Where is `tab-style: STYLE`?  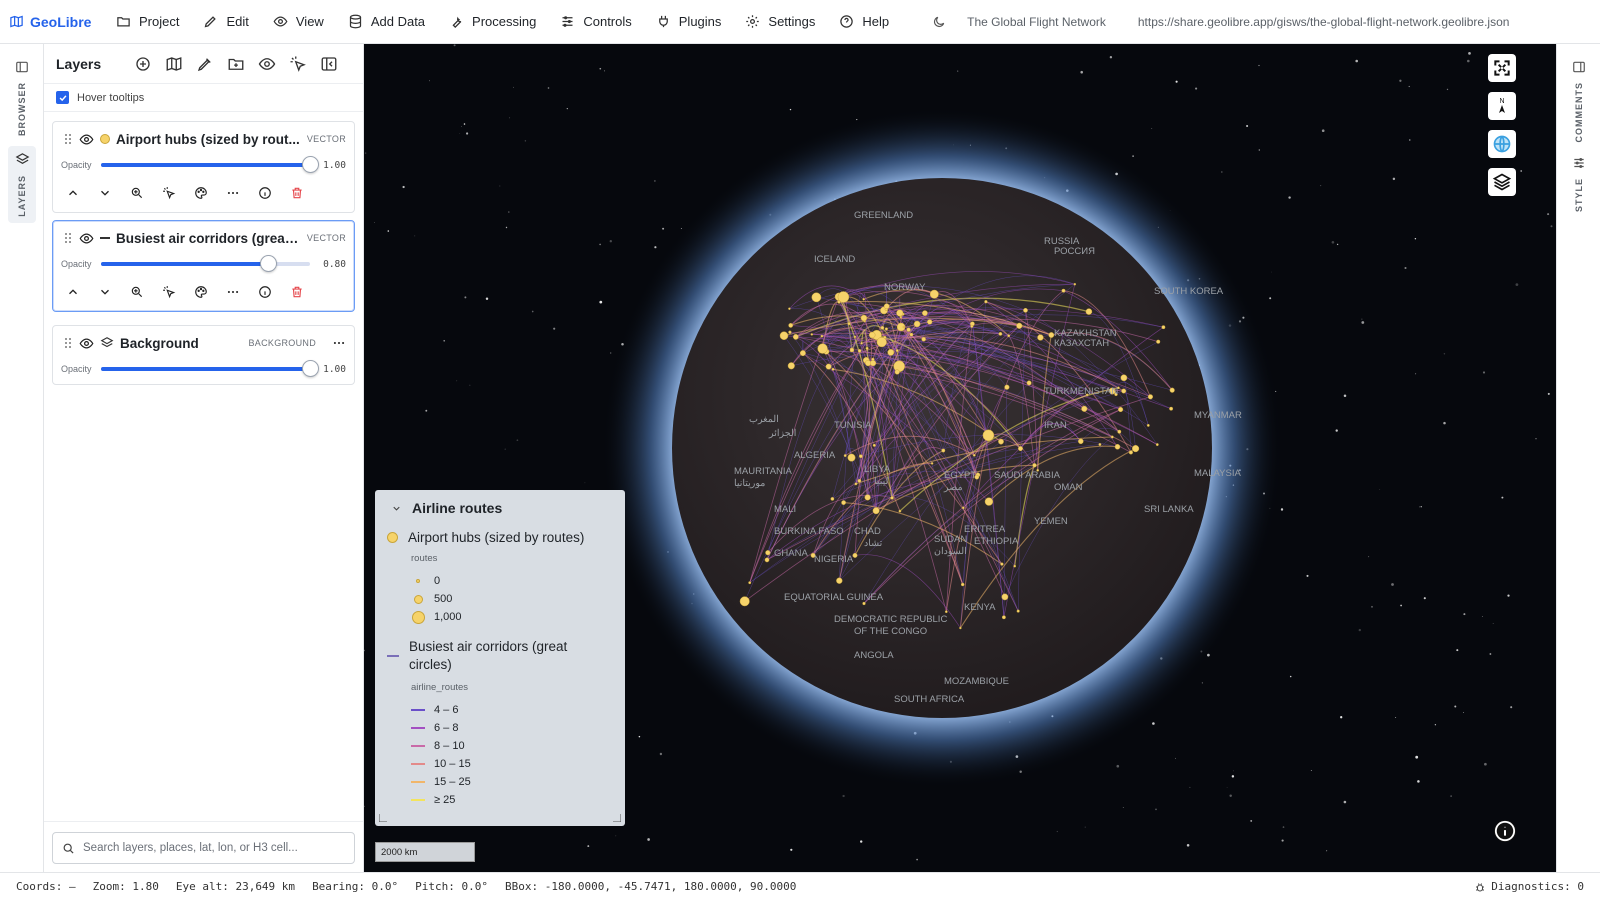 tab-style: STYLE is located at coordinates (1579, 184).